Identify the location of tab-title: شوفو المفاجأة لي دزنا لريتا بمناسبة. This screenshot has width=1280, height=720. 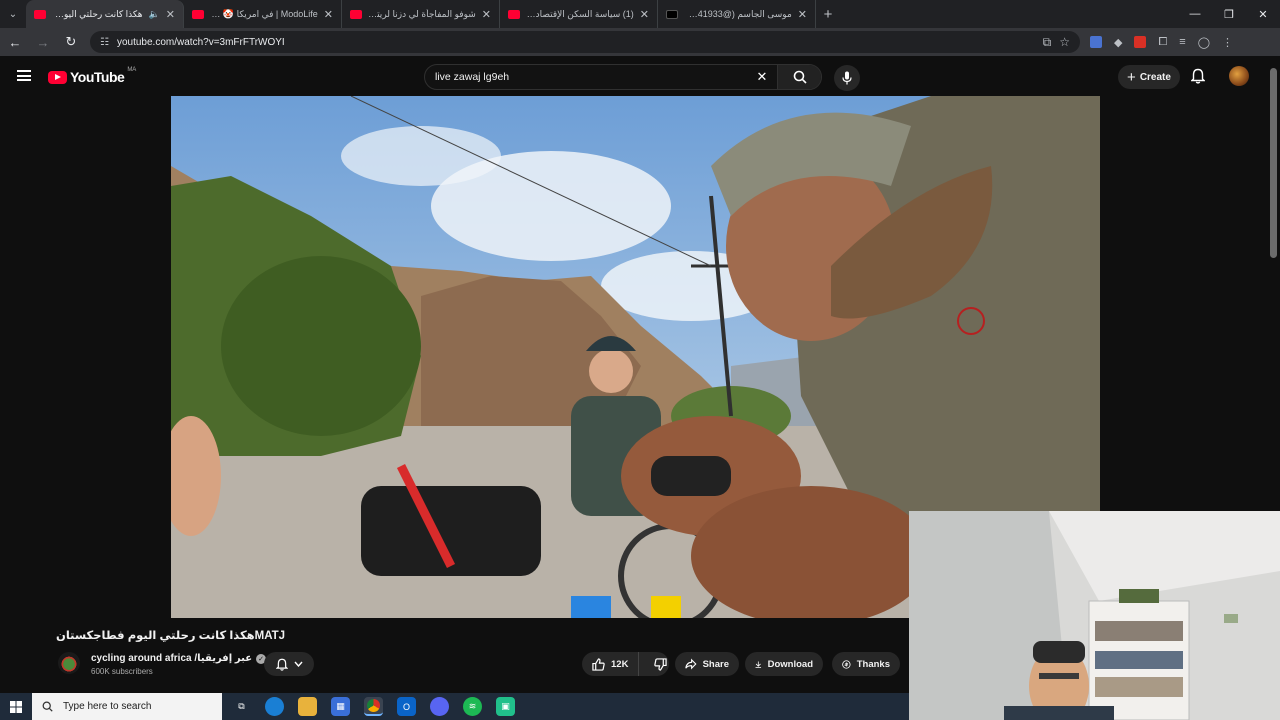
(422, 13).